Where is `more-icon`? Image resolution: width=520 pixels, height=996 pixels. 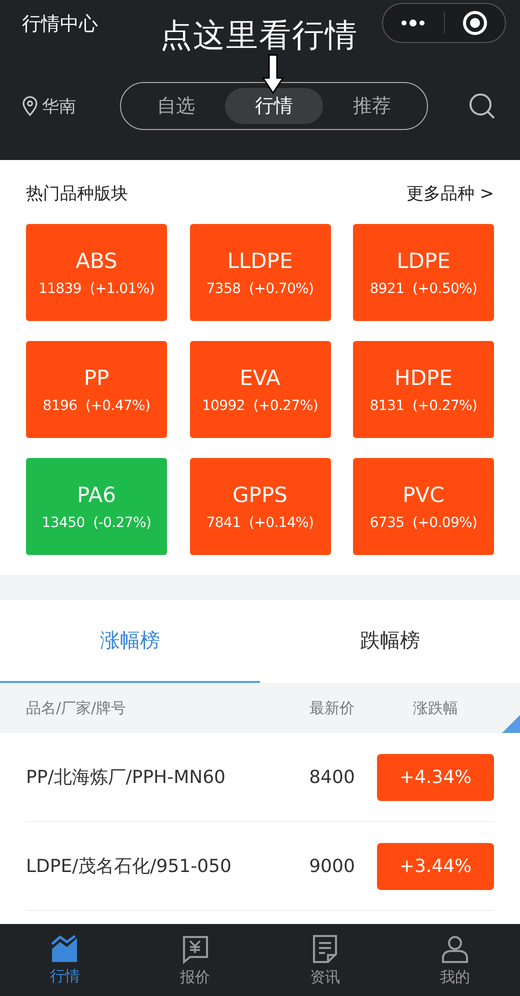
more-icon is located at coordinates (413, 23).